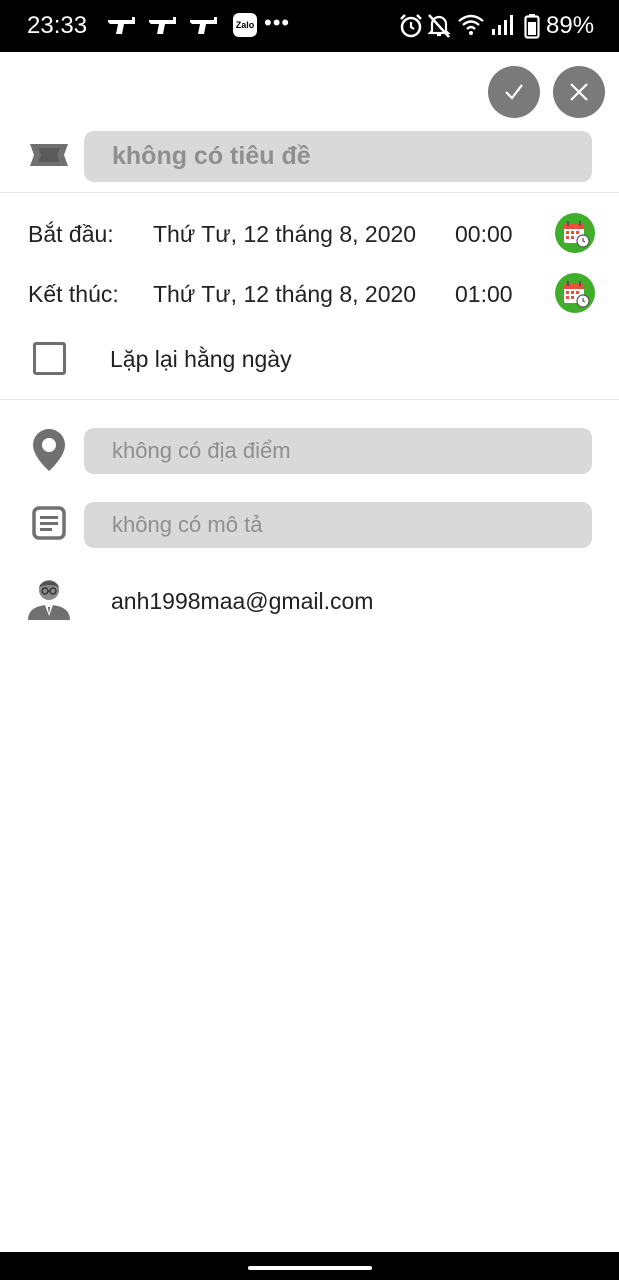 Image resolution: width=619 pixels, height=1280 pixels. I want to click on zalo-icon: Zalo, so click(245, 25).